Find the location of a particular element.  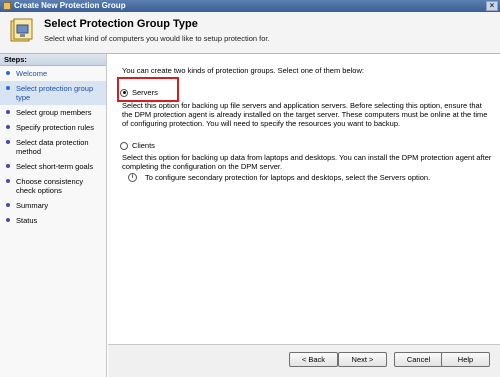

clients-label: Clients is located at coordinates (143, 145).